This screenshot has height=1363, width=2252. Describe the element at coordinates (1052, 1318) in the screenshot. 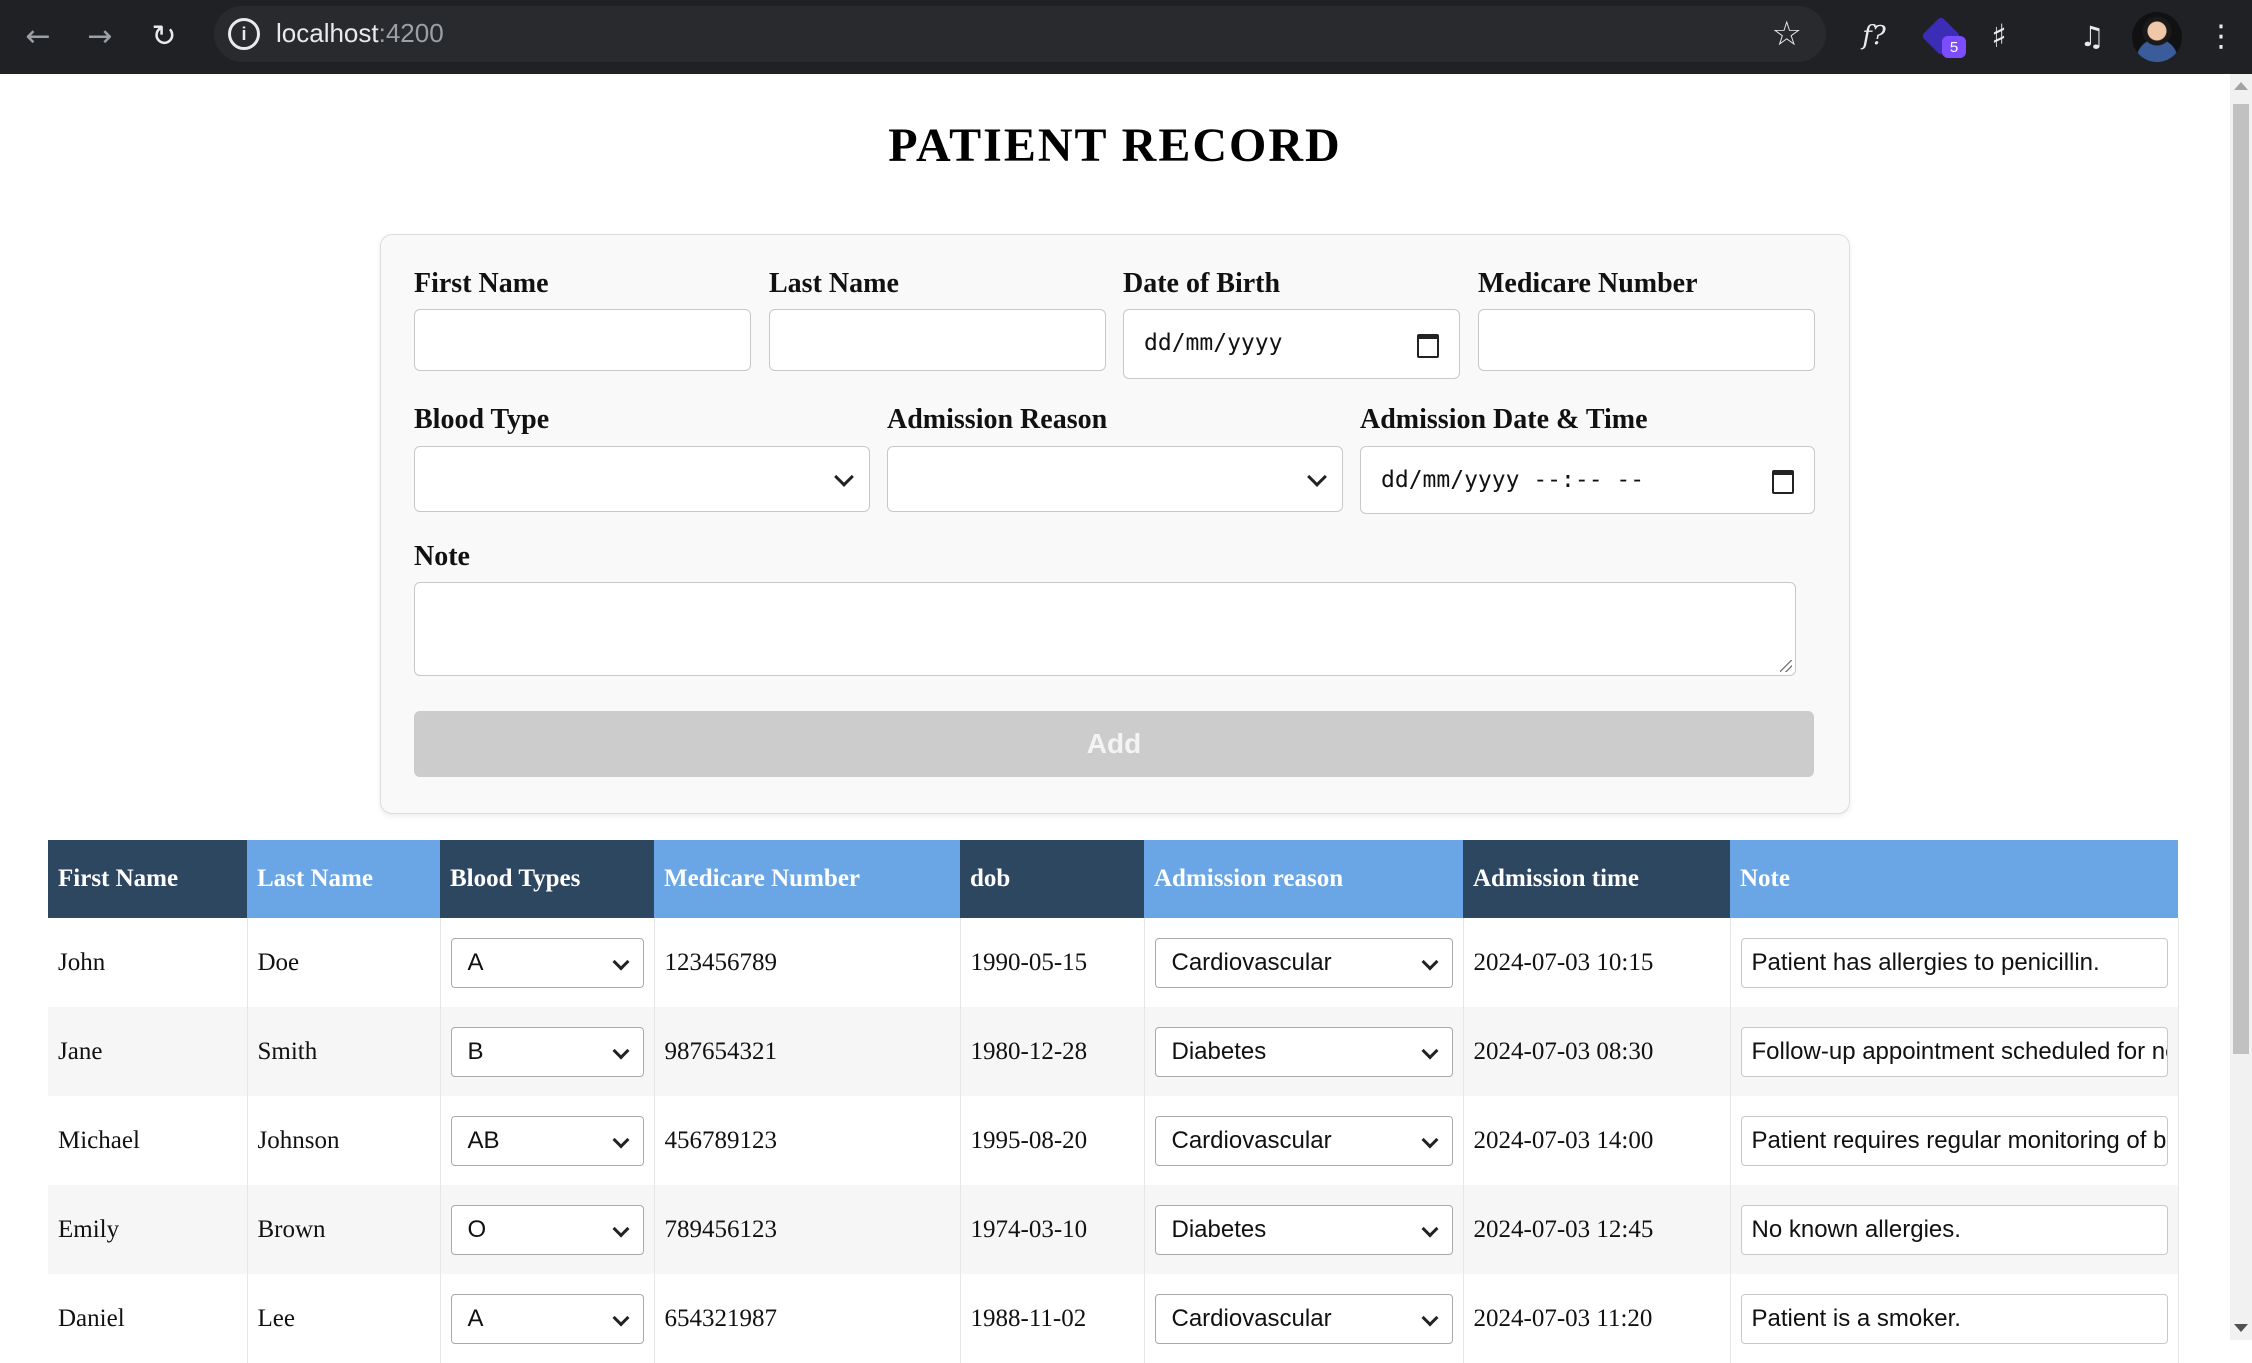

I see `cell-dob: 1988-11-02` at that location.